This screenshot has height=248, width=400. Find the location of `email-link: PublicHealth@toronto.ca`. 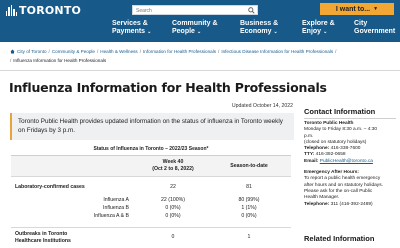

email-link: PublicHealth@toronto.ca is located at coordinates (346, 161).